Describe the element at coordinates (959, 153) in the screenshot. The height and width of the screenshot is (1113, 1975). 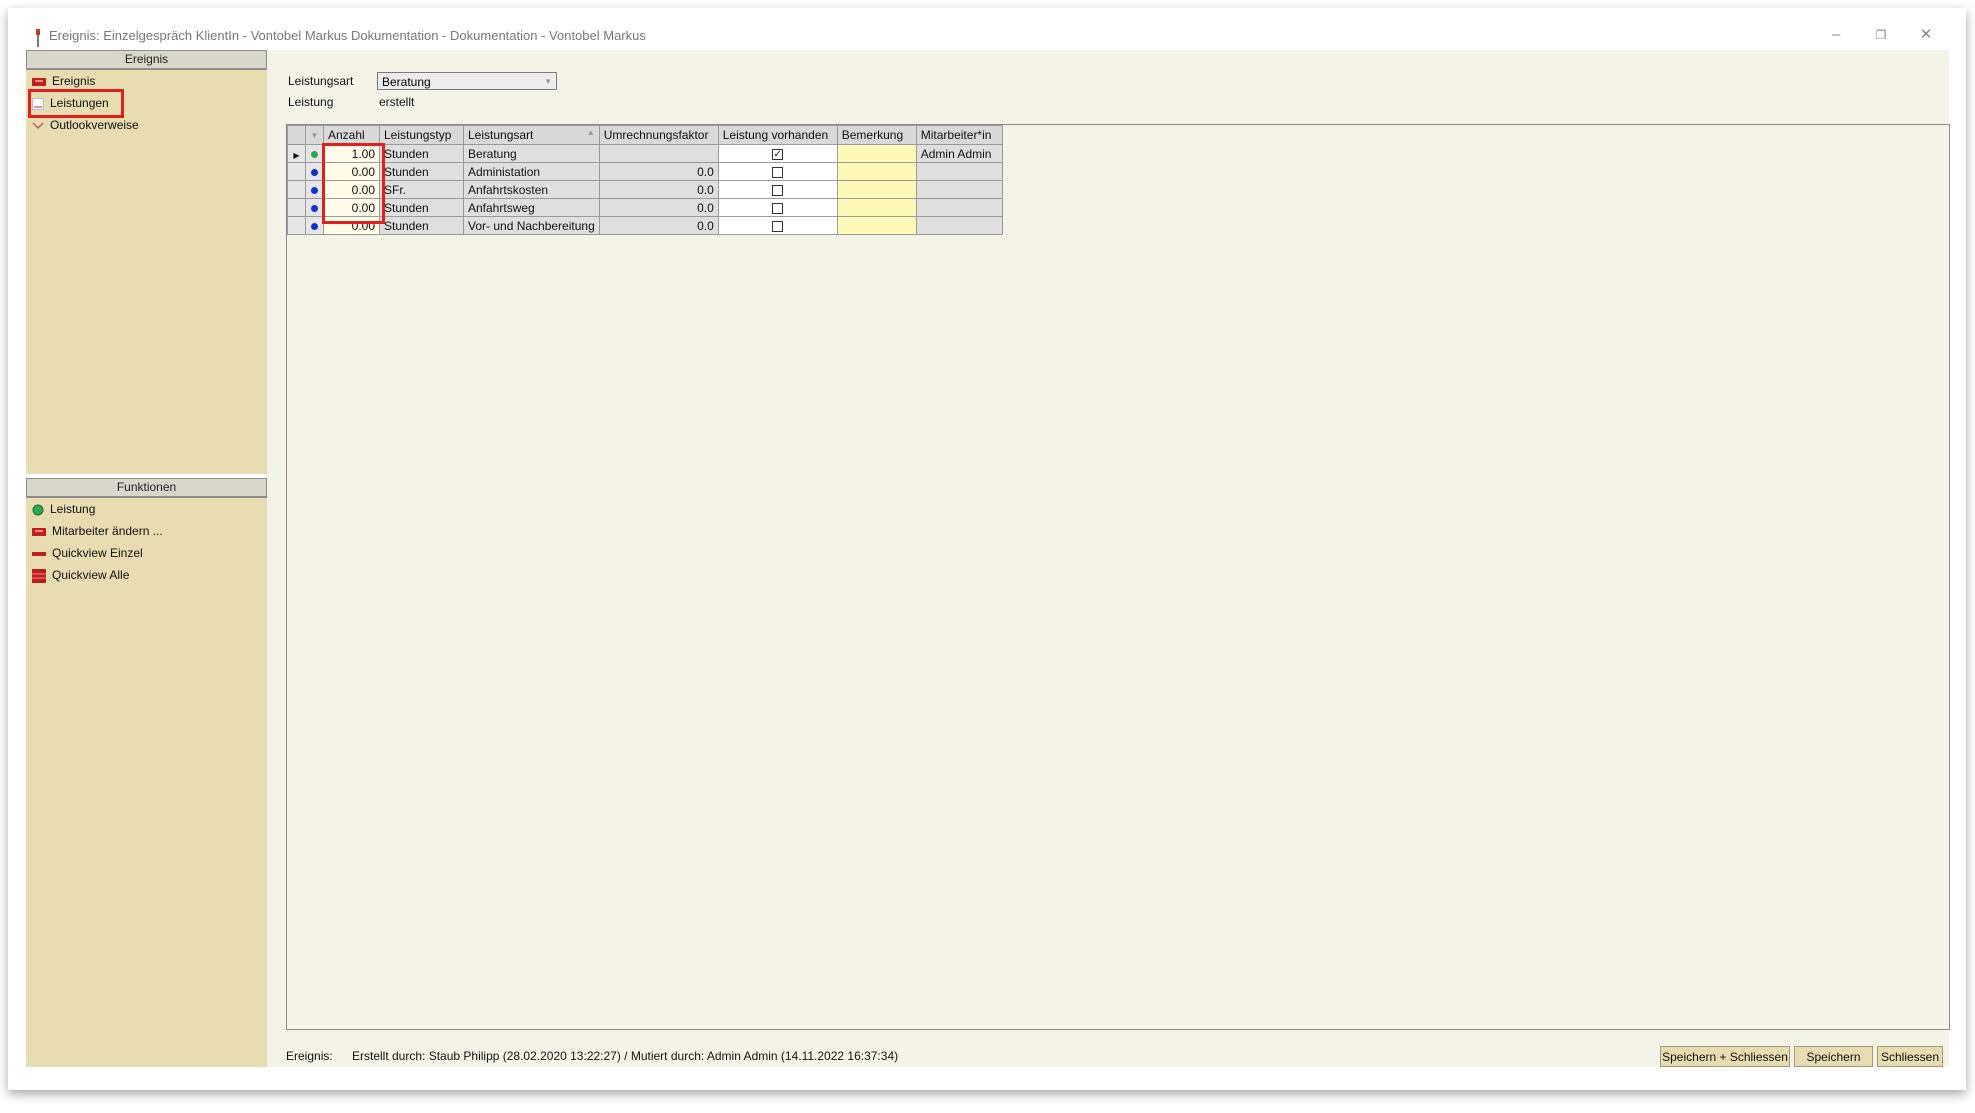
I see `mitarbeiter-cell: Admin Admin` at that location.